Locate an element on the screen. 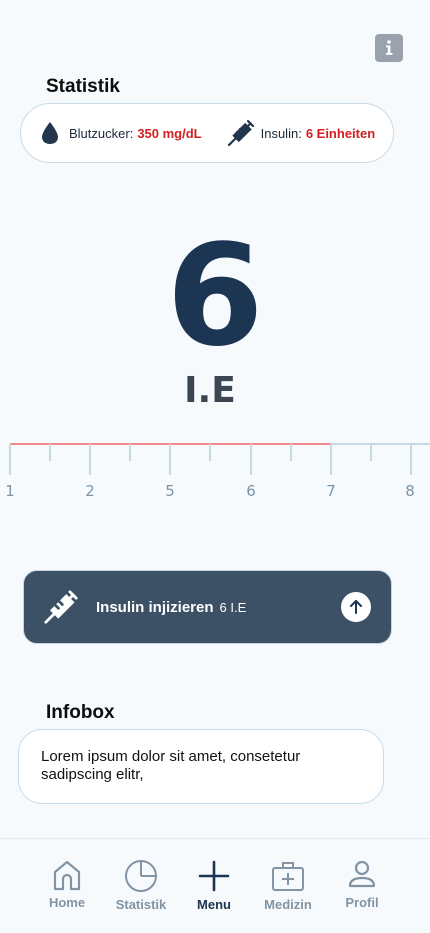 The image size is (430, 933). insulin-label: Insulin: is located at coordinates (281, 133).